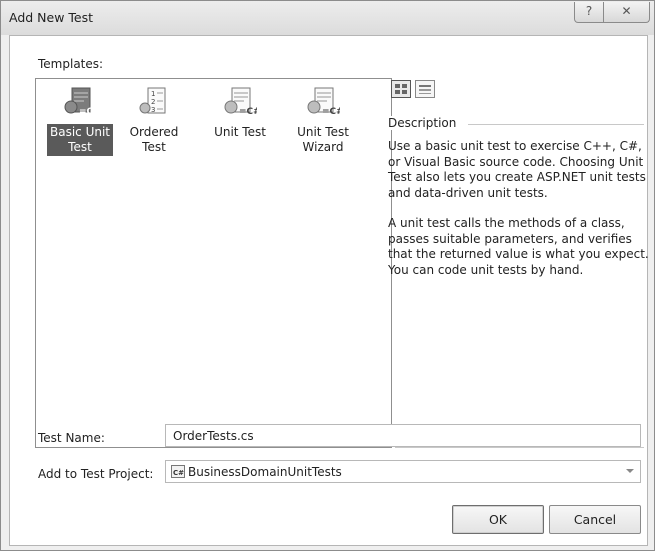  What do you see at coordinates (265, 472) in the screenshot?
I see `test-project-value: BusinessDomainUnitTests` at bounding box center [265, 472].